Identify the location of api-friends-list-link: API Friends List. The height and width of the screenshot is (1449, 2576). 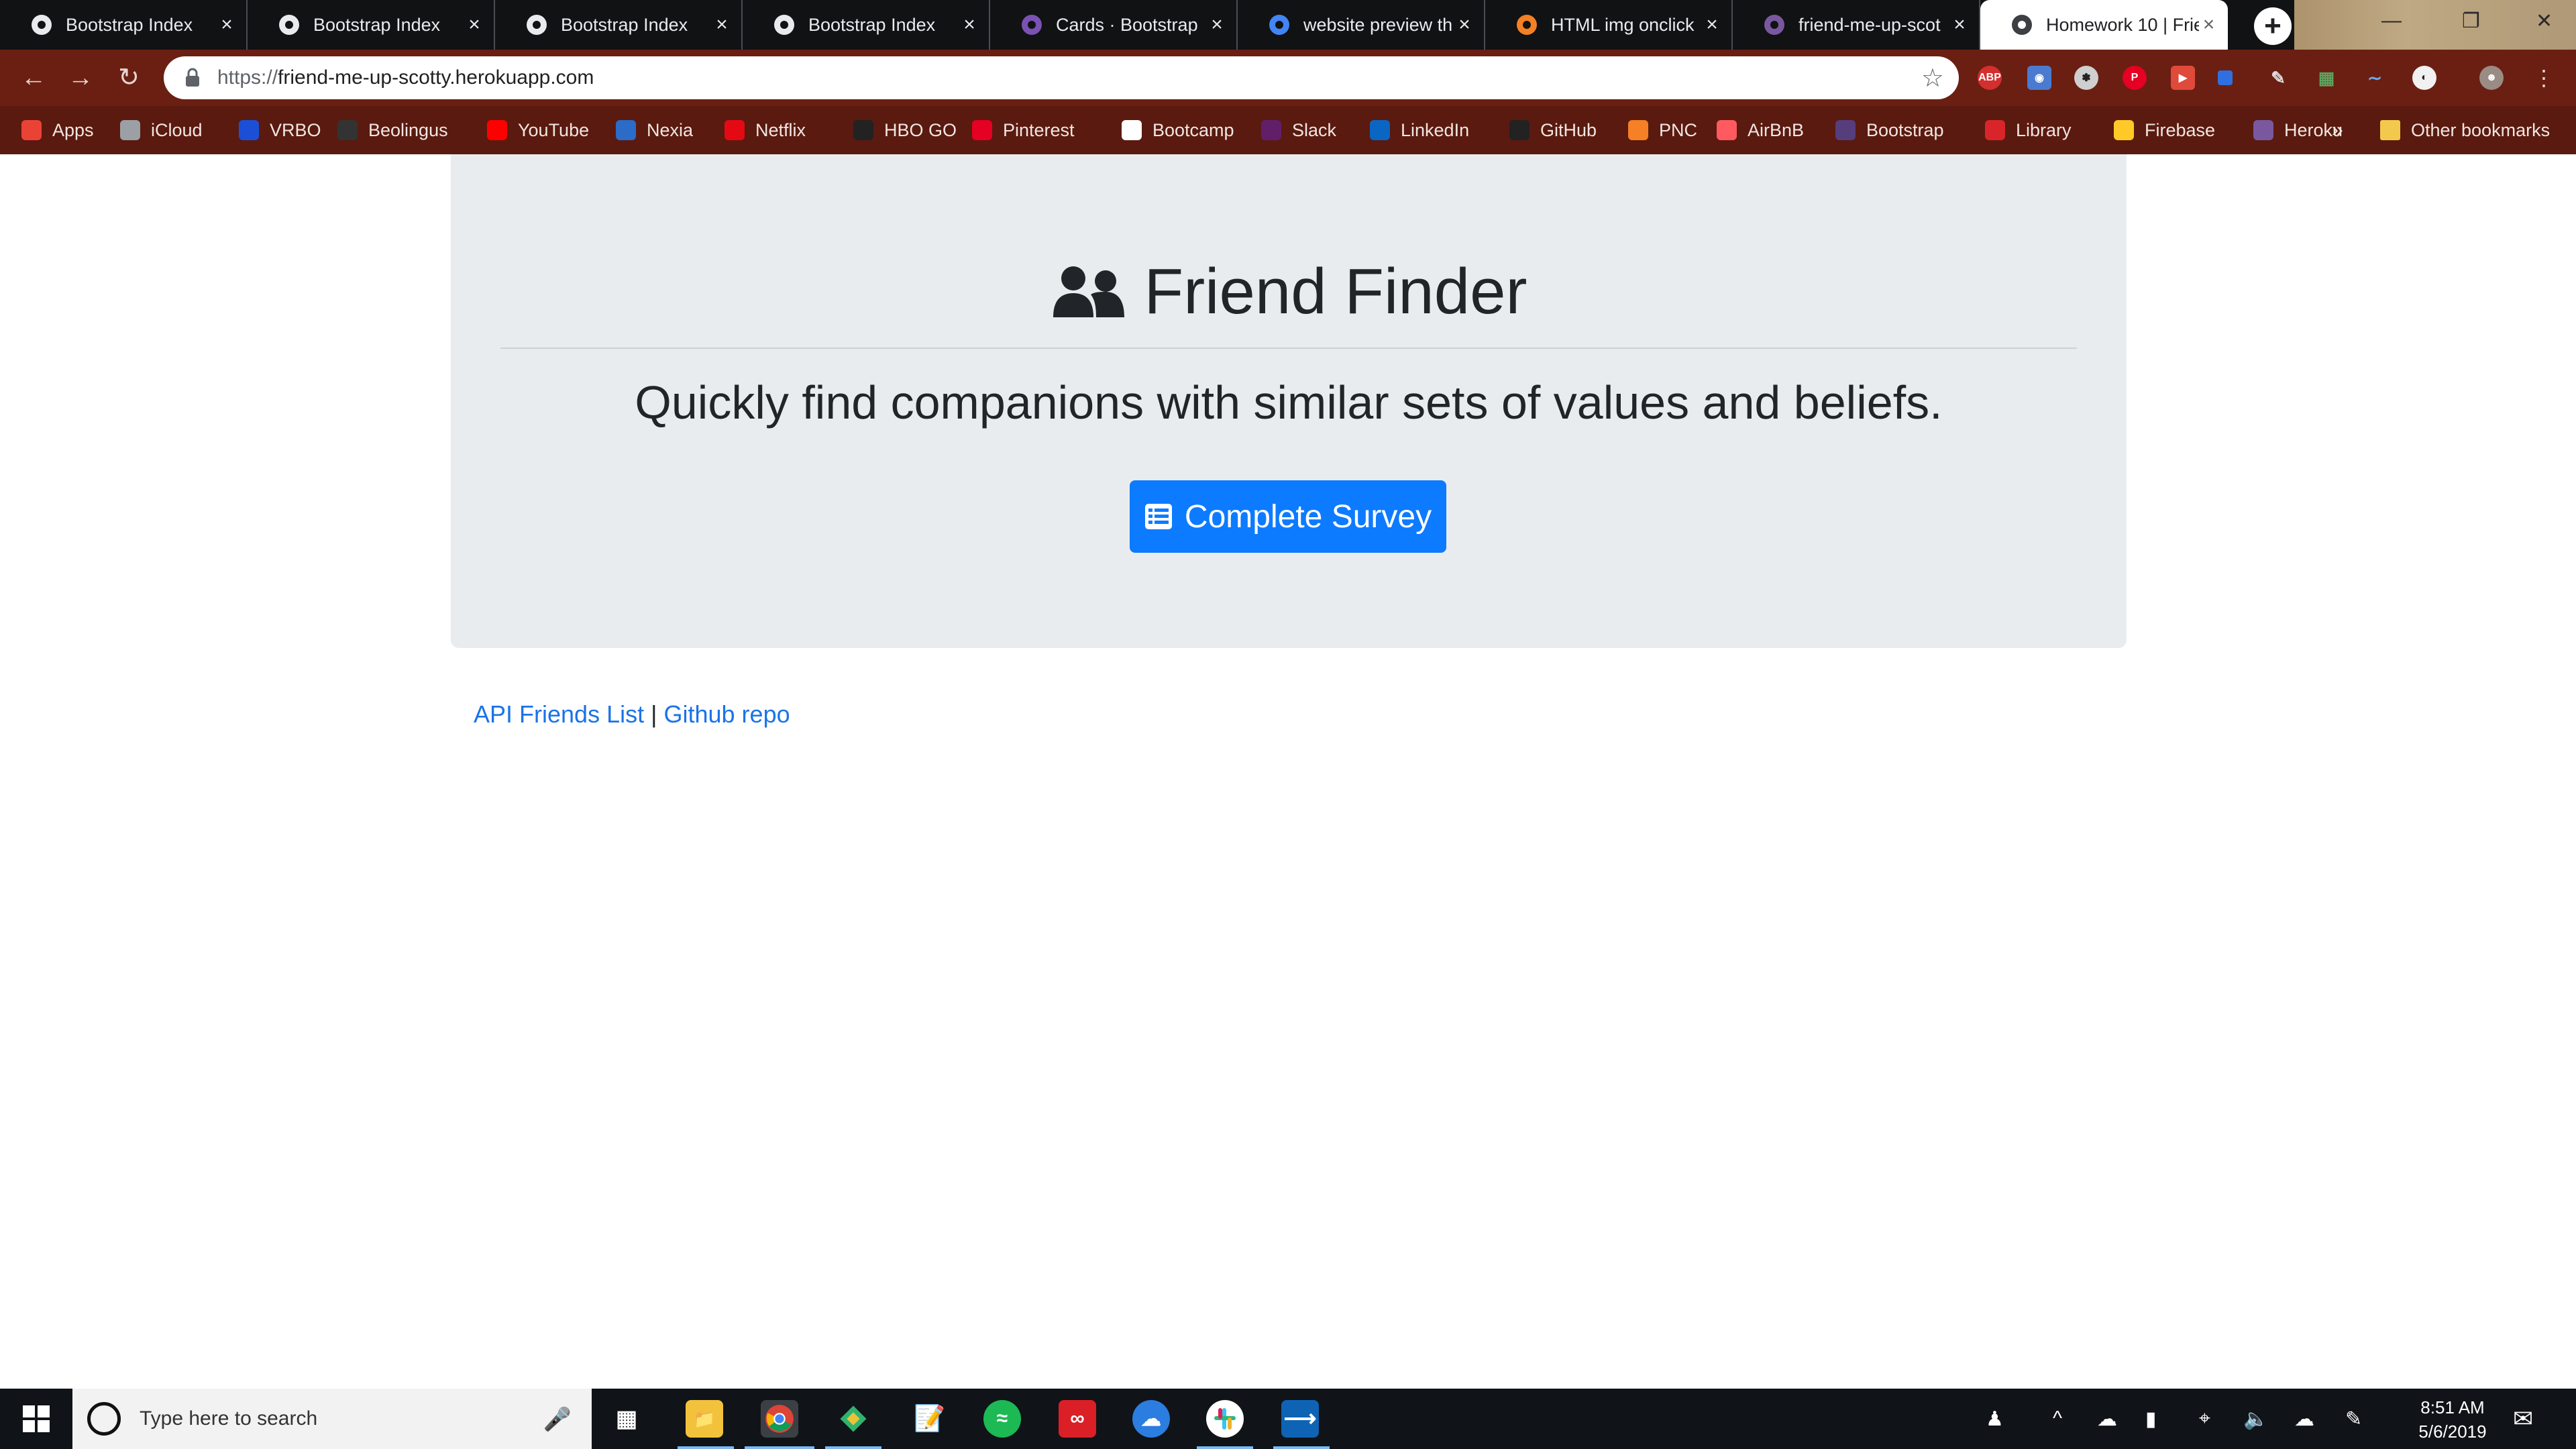
(559, 714).